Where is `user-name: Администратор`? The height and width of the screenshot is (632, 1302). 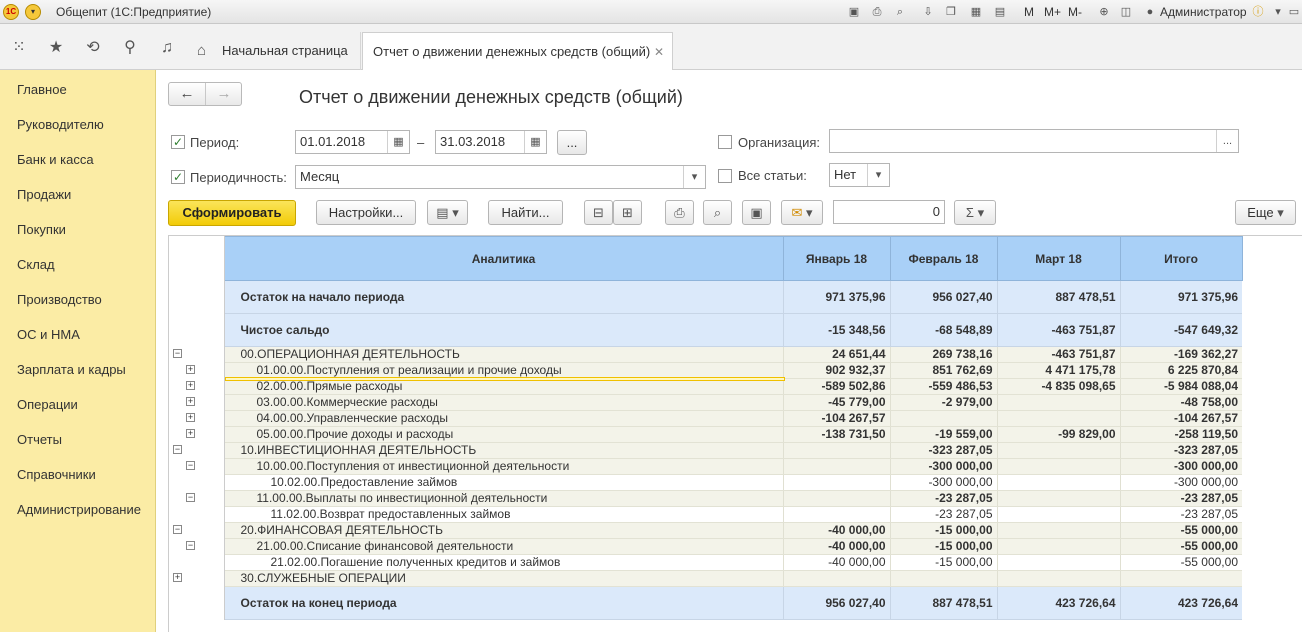
user-name: Администратор is located at coordinates (1203, 12).